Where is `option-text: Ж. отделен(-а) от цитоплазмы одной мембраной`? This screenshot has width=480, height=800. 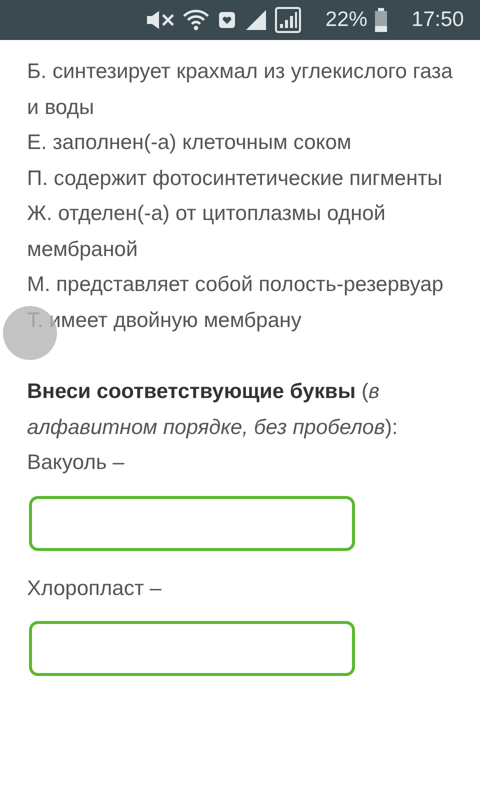
option-text: Ж. отделен(-а) от цитоплазмы одной мембраной is located at coordinates (206, 231).